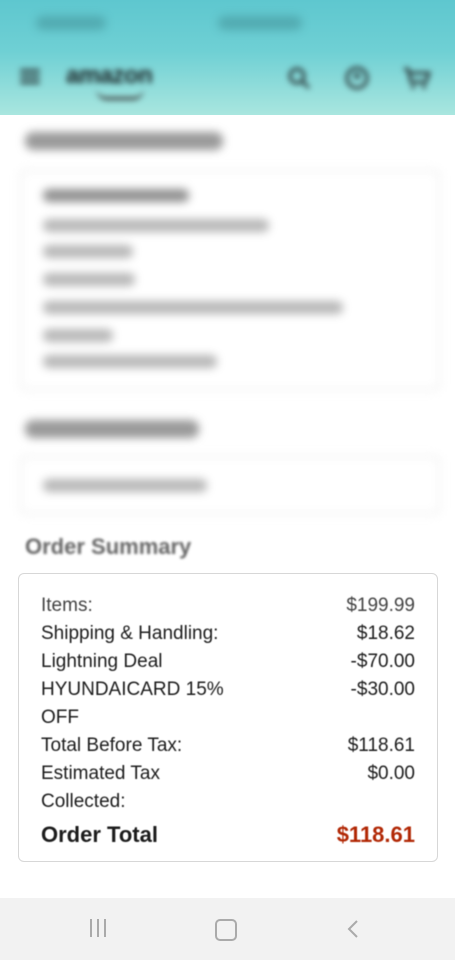 The height and width of the screenshot is (960, 455). I want to click on search-icon, so click(299, 78).